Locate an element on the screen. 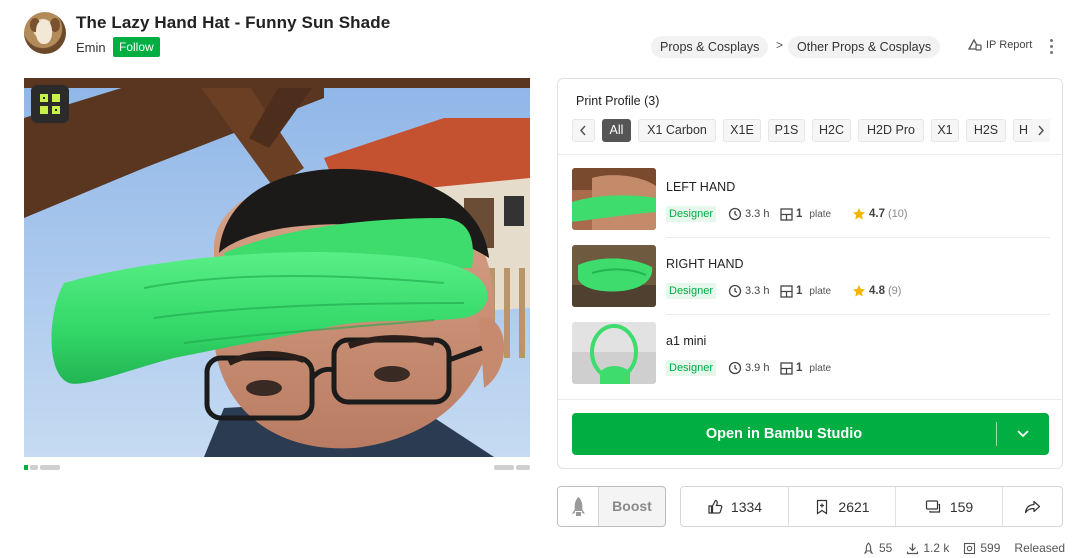  collect-count: 2621 is located at coordinates (854, 506).